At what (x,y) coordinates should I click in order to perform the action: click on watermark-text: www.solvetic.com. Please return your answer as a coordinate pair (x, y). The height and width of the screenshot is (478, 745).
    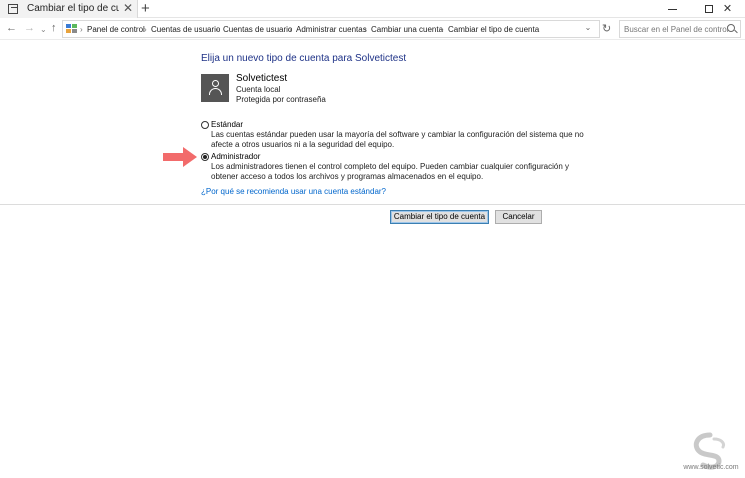
    Looking at the image, I should click on (711, 467).